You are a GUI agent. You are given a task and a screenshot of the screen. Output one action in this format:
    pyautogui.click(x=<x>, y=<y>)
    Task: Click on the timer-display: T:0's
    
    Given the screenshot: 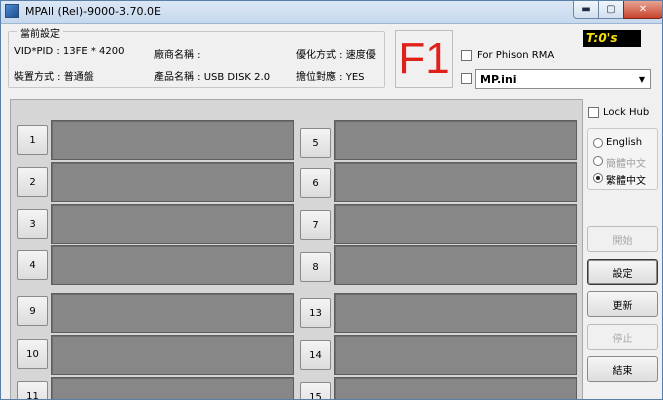 What is the action you would take?
    pyautogui.click(x=612, y=38)
    